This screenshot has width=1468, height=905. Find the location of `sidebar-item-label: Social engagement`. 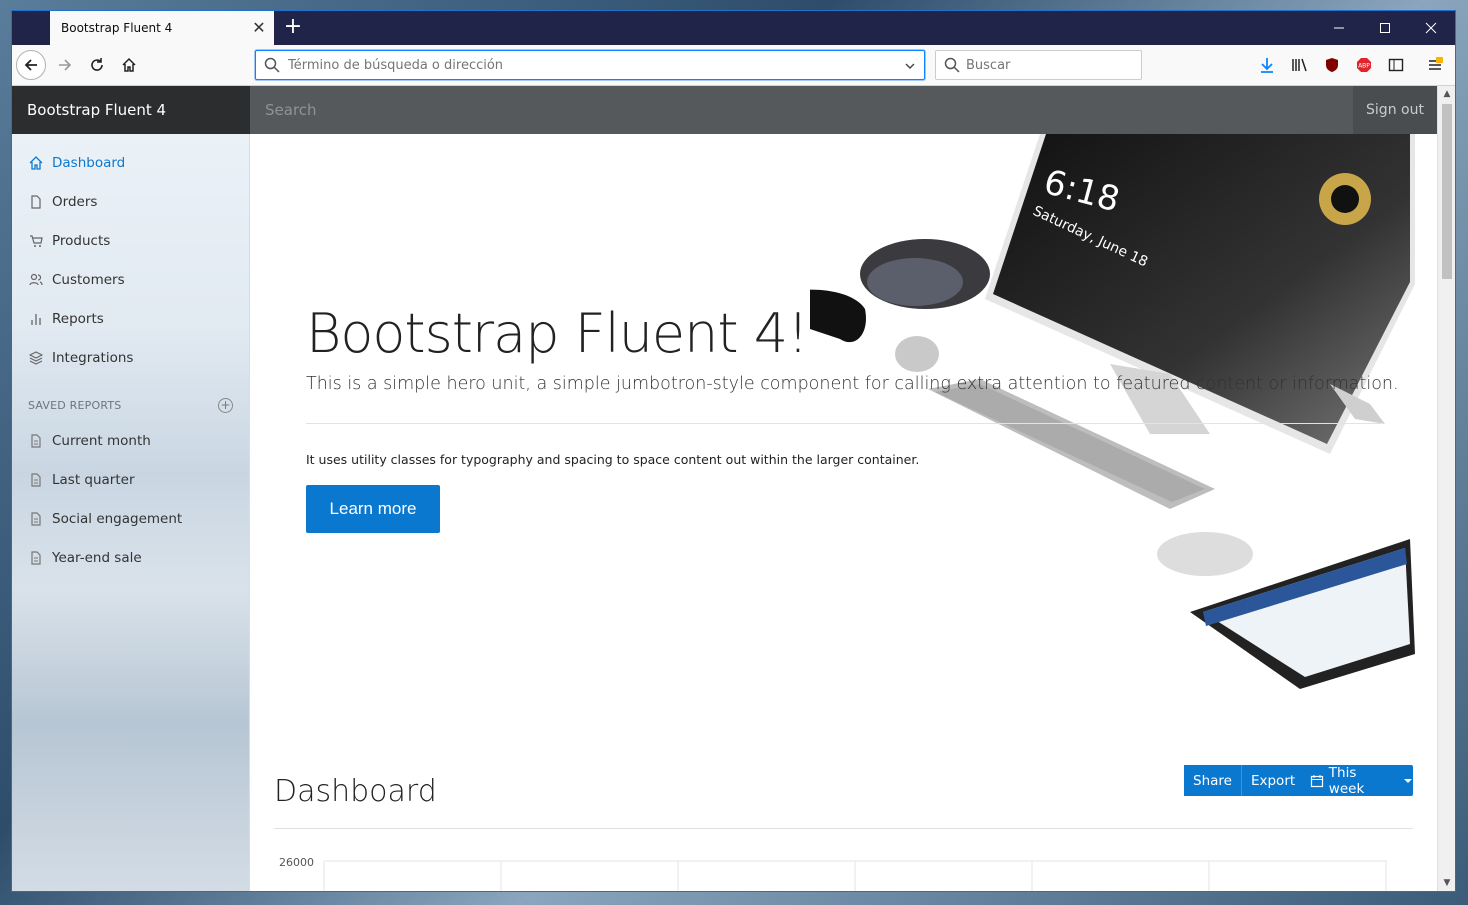

sidebar-item-label: Social engagement is located at coordinates (117, 519).